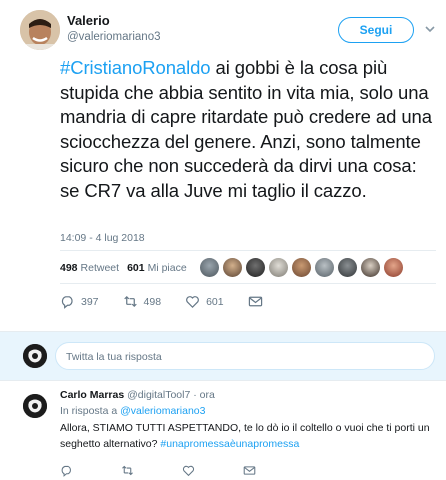 The image size is (446, 480). What do you see at coordinates (142, 301) in the screenshot?
I see `retweet-action: 498` at bounding box center [142, 301].